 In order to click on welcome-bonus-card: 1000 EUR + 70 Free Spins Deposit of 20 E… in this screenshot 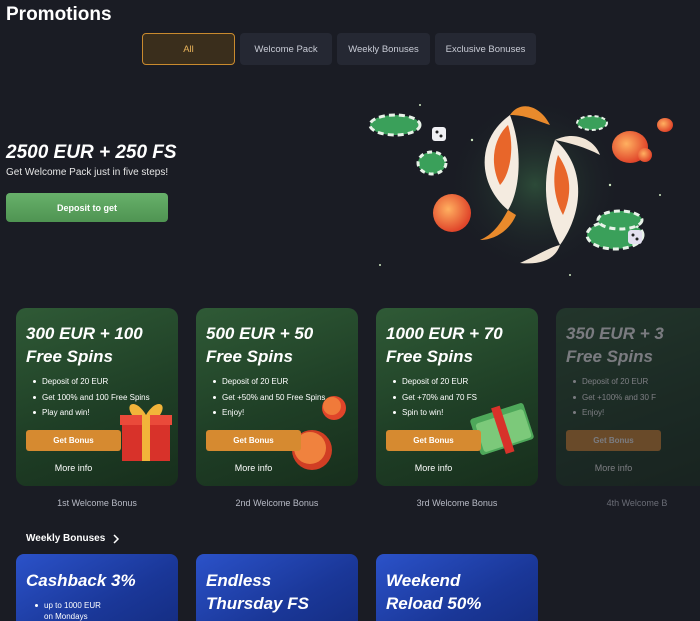, I will do `click(457, 397)`.